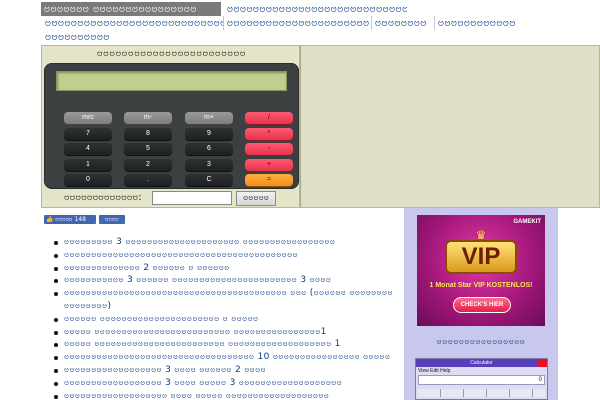 The image size is (600, 400). What do you see at coordinates (171, 53) in the screenshot?
I see `calculator-title: ဗဗဗဗဗဗဗဗဗဗဗဗဗဗဗဗဗဗဗဗဗဗဗဗ` at bounding box center [171, 53].